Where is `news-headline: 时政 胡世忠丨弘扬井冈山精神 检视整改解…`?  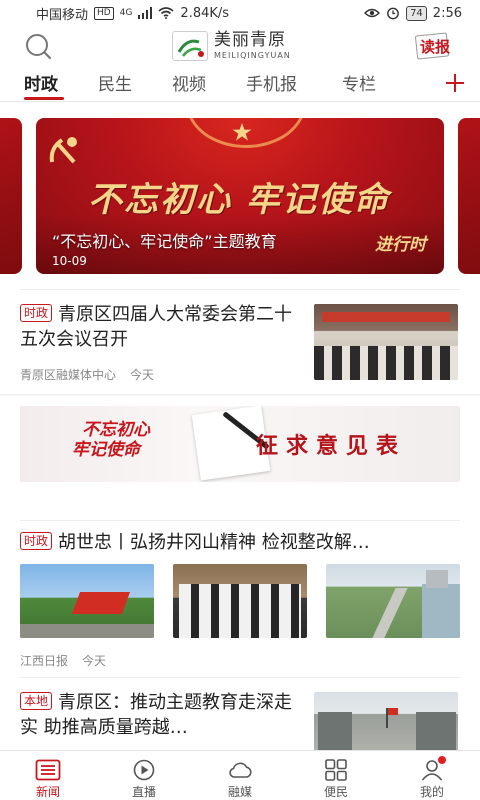 news-headline: 时政 胡世忠丨弘扬井冈山精神 检视整改解… is located at coordinates (240, 542).